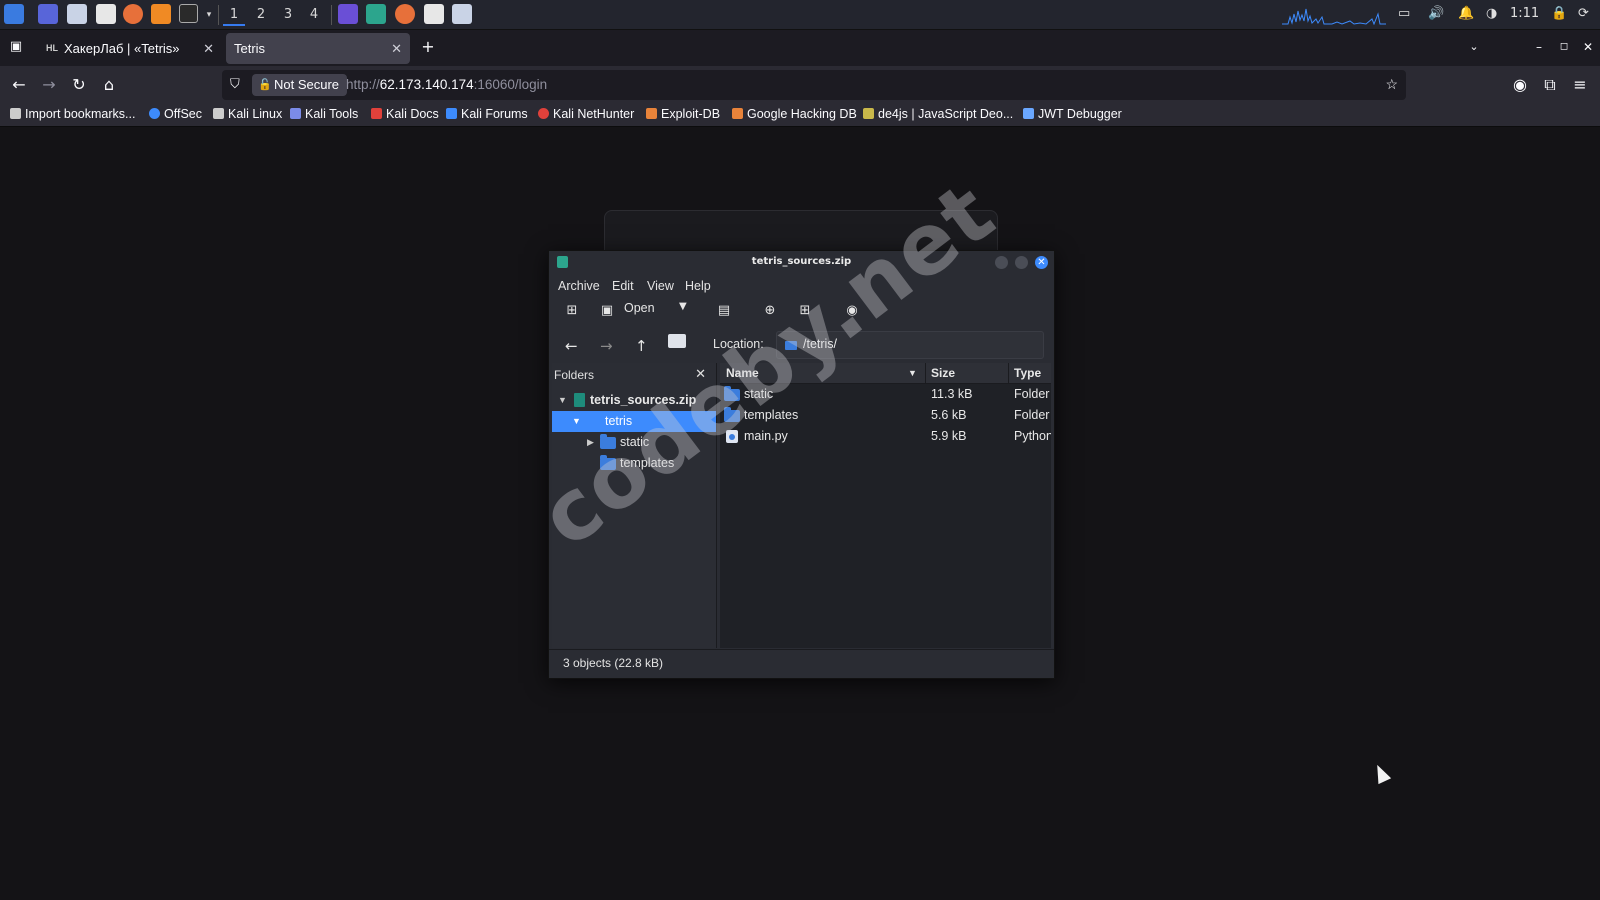  What do you see at coordinates (1539, 47) in the screenshot?
I see `minimize-window-icon: –` at bounding box center [1539, 47].